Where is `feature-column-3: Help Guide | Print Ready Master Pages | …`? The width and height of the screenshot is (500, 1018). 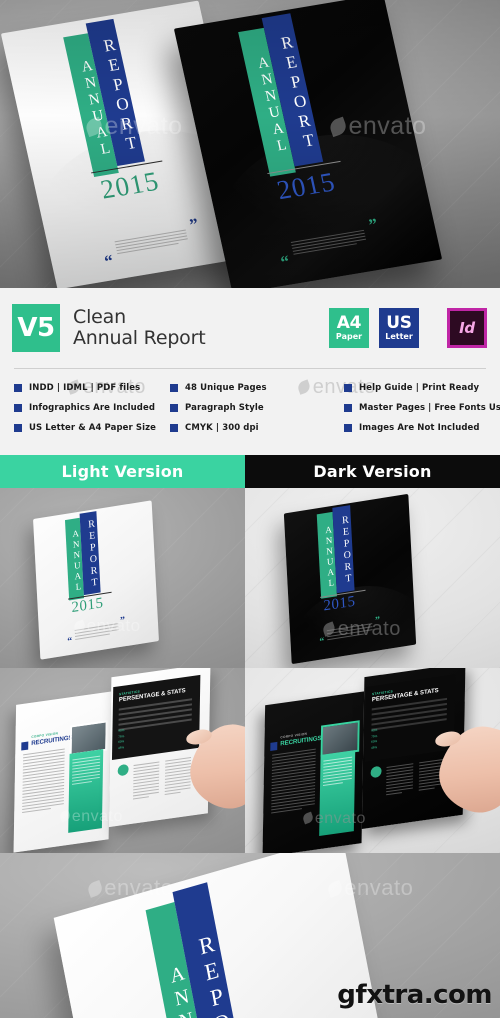
feature-column-3: Help Guide | Print Ready Master Pages | … is located at coordinates (415, 408).